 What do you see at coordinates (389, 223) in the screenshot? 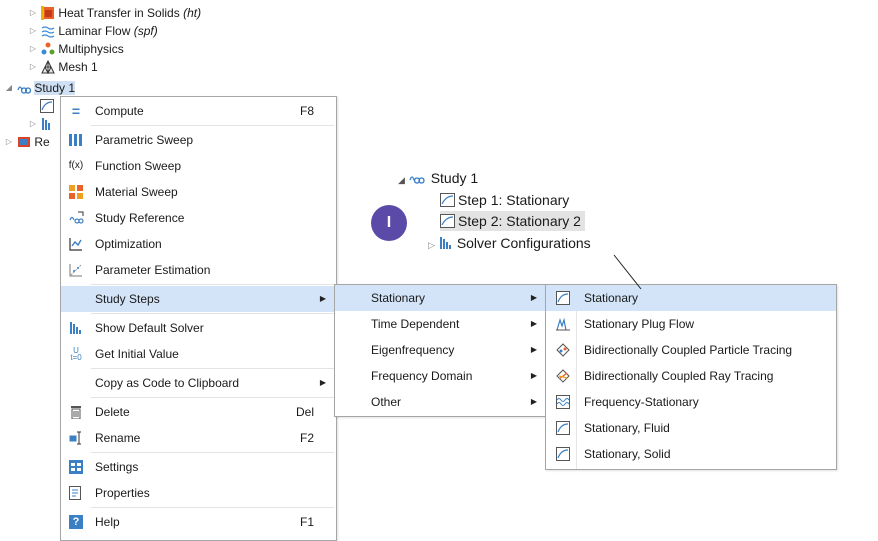
I see `step-badge: I` at bounding box center [389, 223].